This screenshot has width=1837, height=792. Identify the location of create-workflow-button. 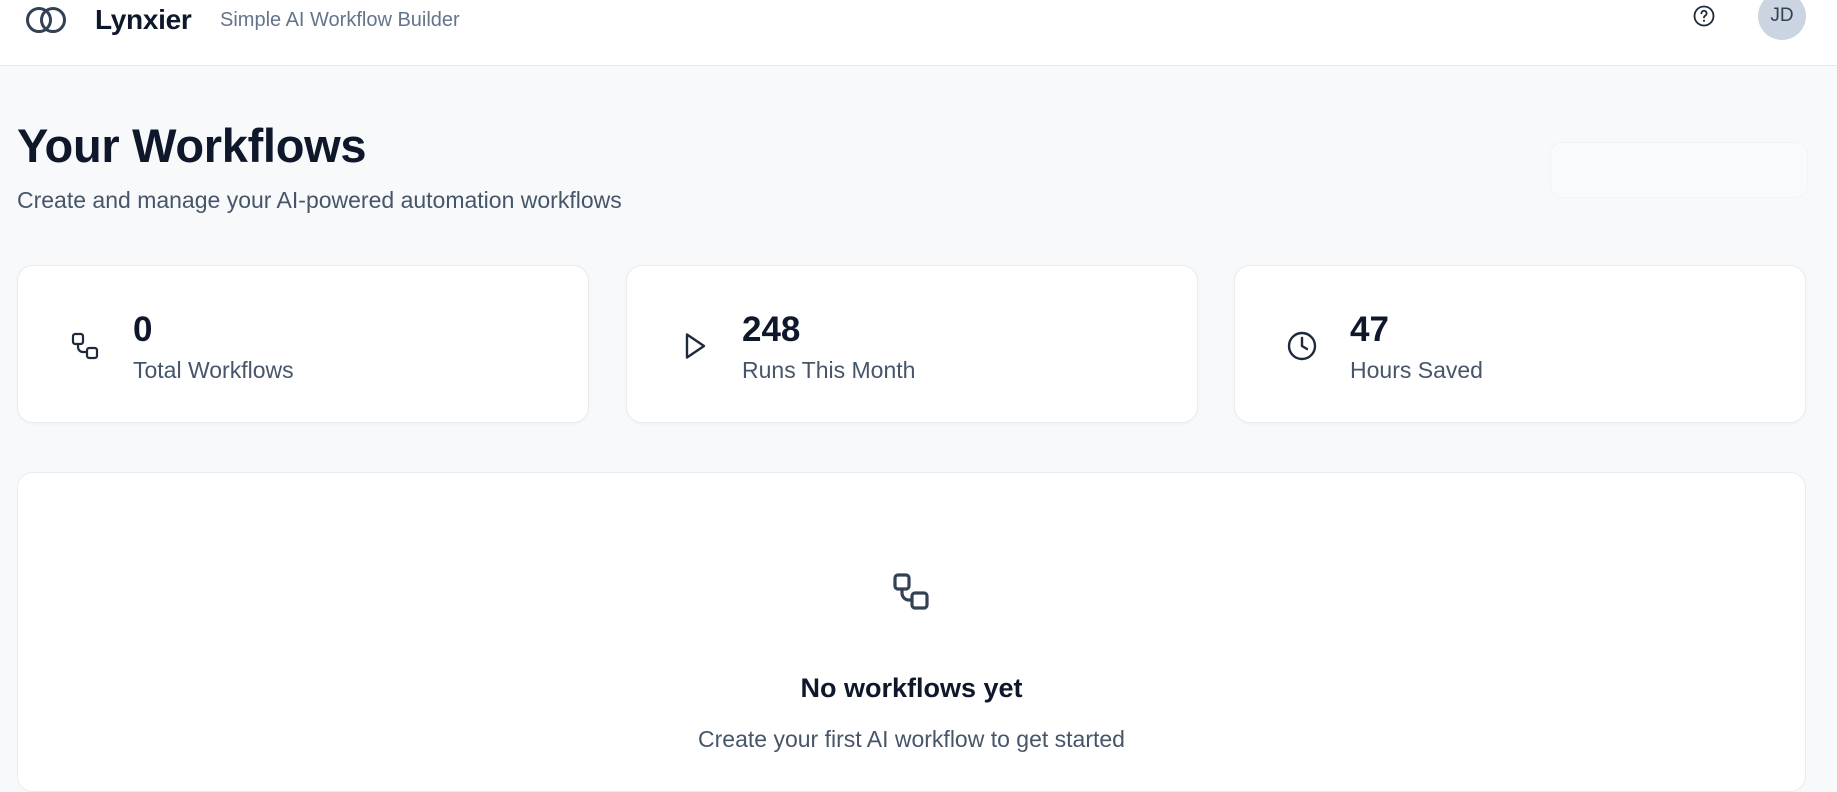
(1679, 170).